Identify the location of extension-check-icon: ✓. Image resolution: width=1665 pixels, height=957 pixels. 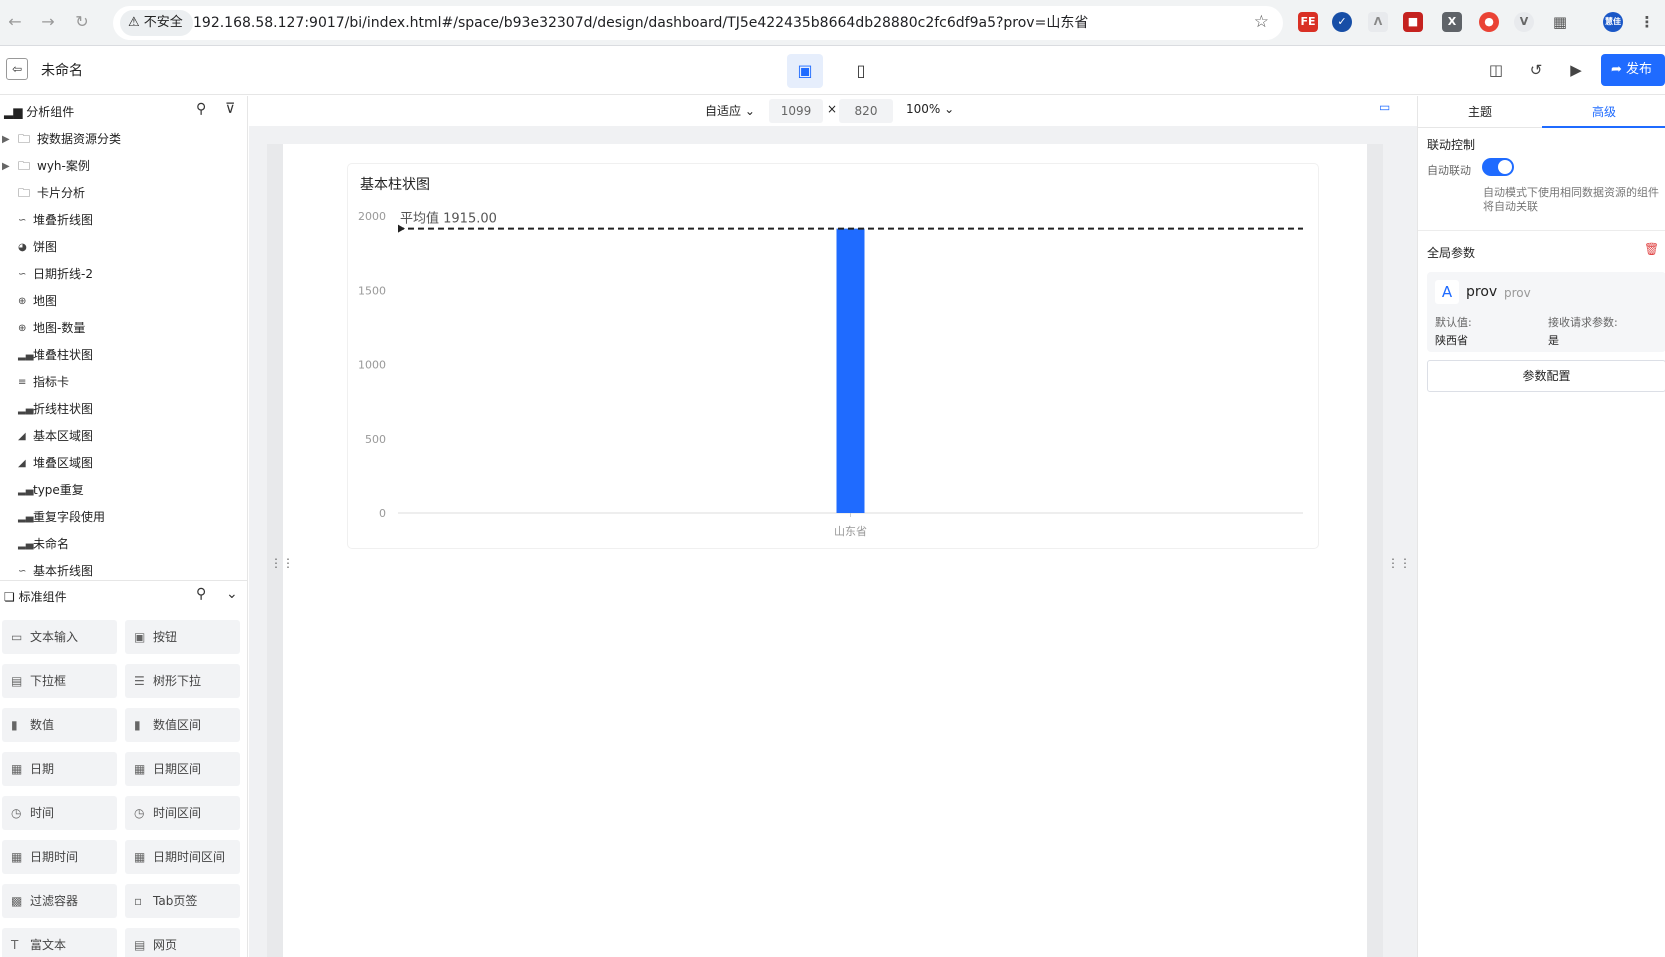
(1342, 22).